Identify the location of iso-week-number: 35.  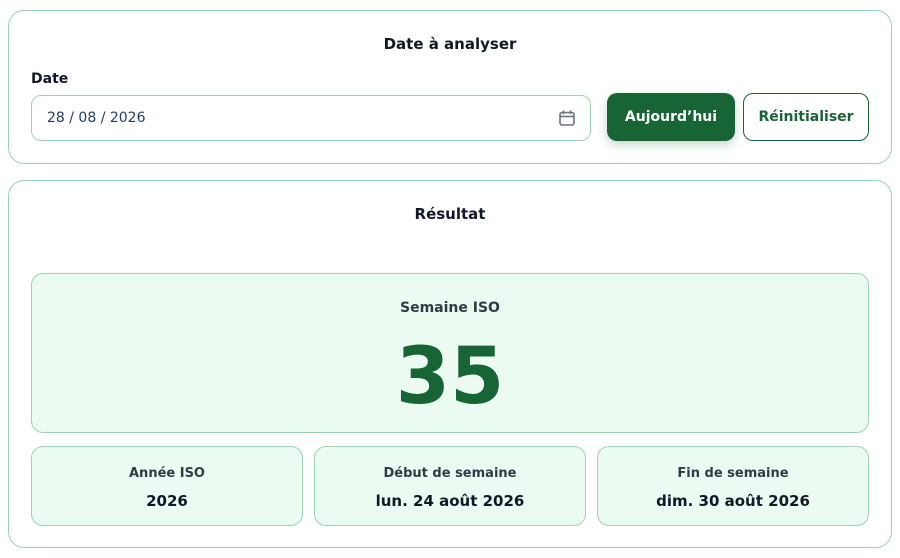
(450, 377).